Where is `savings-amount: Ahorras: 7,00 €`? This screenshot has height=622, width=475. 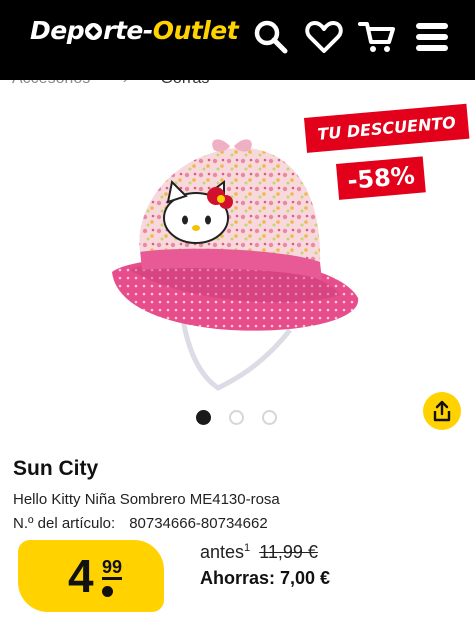
savings-amount: Ahorras: 7,00 € is located at coordinates (265, 578).